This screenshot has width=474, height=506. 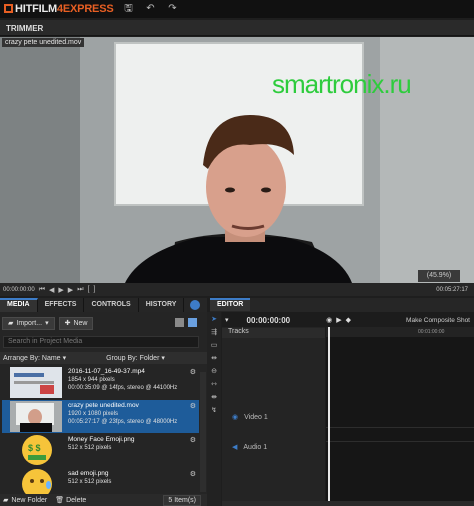 I want to click on timeline-area: 00:01:00:00, so click(x=400, y=416).